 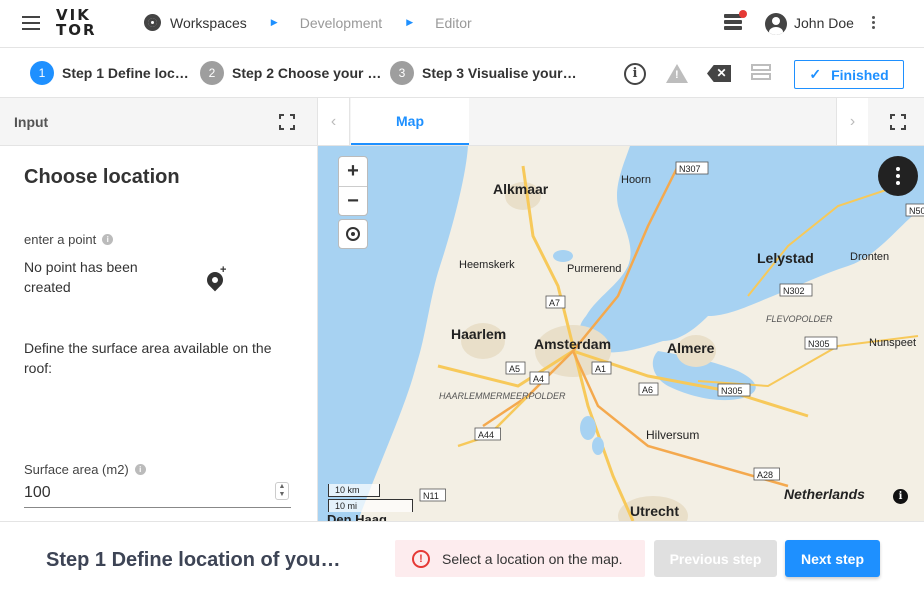 I want to click on error-icon: !, so click(x=421, y=558).